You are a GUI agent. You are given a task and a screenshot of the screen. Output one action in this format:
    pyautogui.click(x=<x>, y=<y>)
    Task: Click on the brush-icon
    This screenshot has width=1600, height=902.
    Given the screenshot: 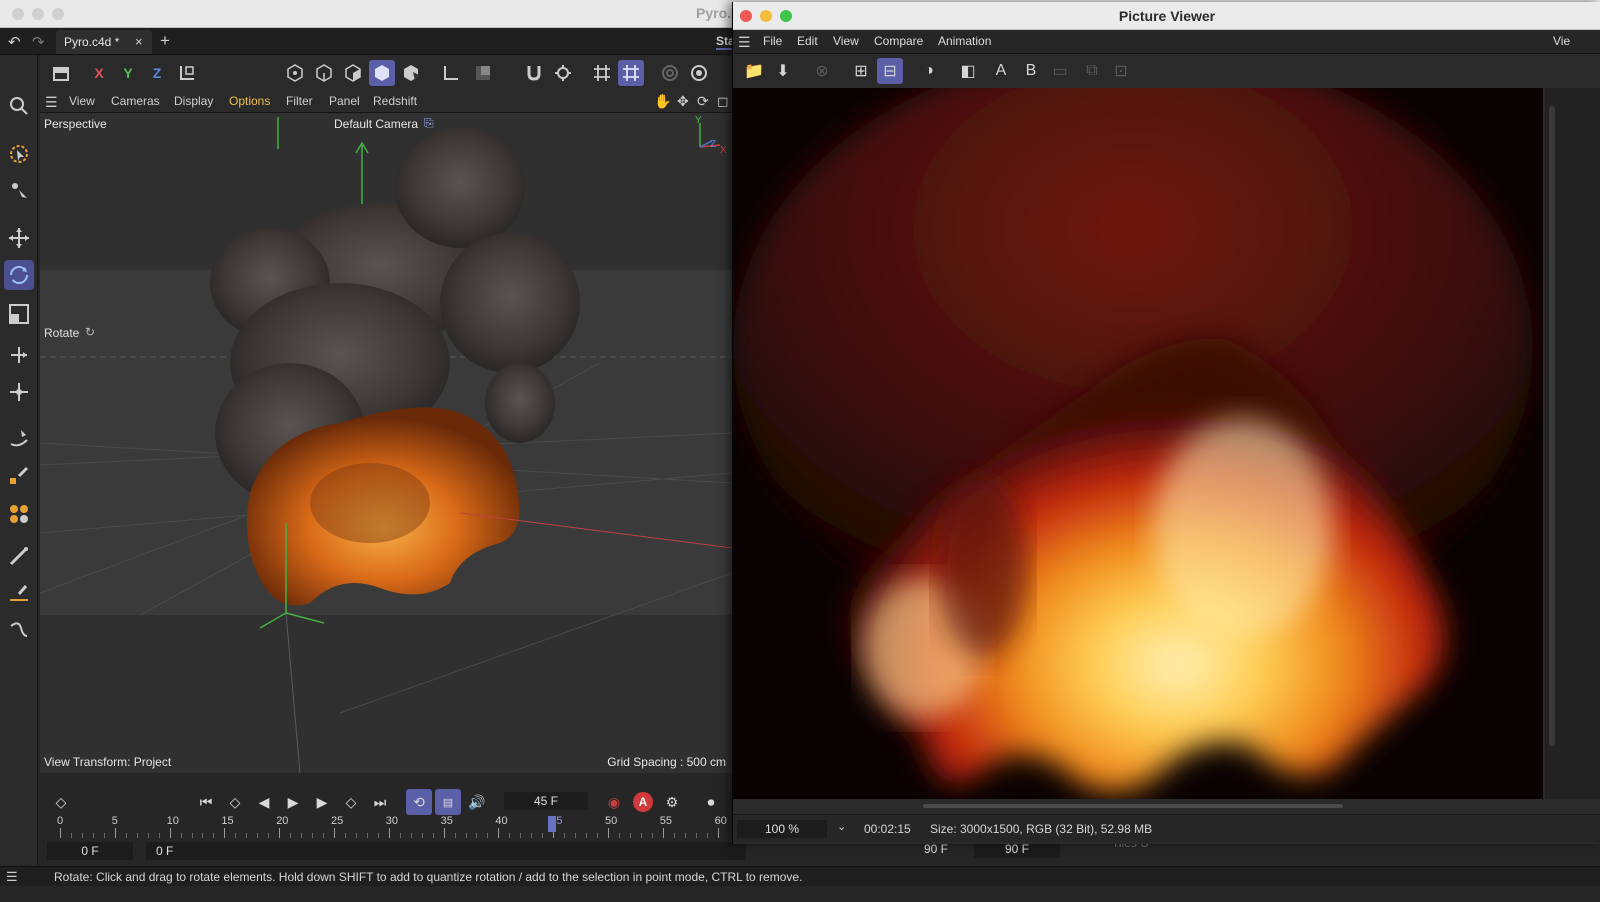 What is the action you would take?
    pyautogui.click(x=19, y=556)
    